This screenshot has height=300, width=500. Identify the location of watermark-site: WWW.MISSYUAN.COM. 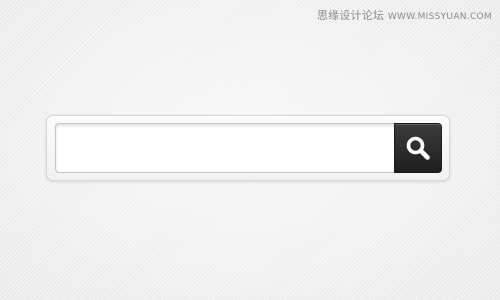
(439, 17).